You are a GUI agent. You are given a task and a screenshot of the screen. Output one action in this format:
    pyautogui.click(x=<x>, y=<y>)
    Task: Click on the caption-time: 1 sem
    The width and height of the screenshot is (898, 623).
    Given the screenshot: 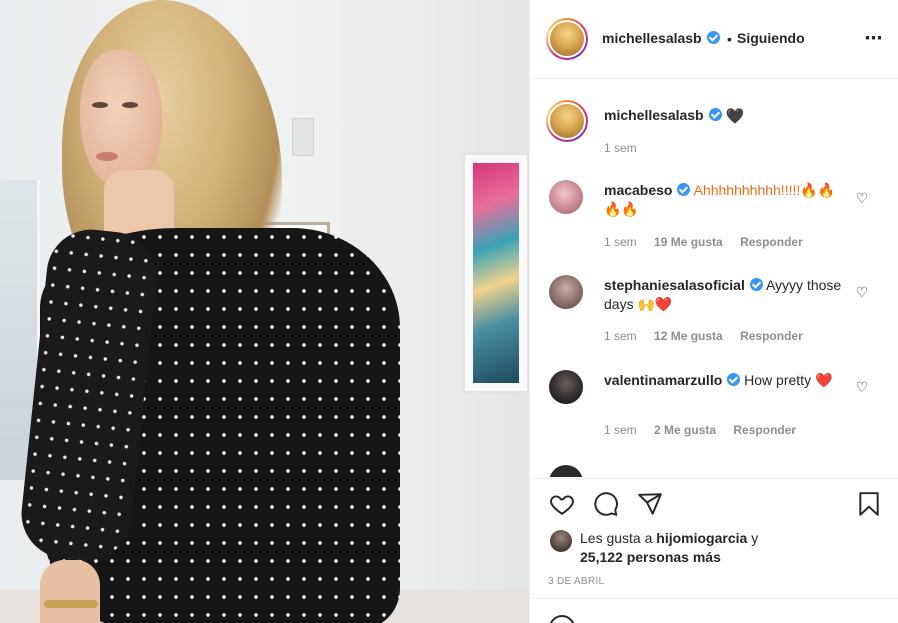 What is the action you would take?
    pyautogui.click(x=620, y=148)
    